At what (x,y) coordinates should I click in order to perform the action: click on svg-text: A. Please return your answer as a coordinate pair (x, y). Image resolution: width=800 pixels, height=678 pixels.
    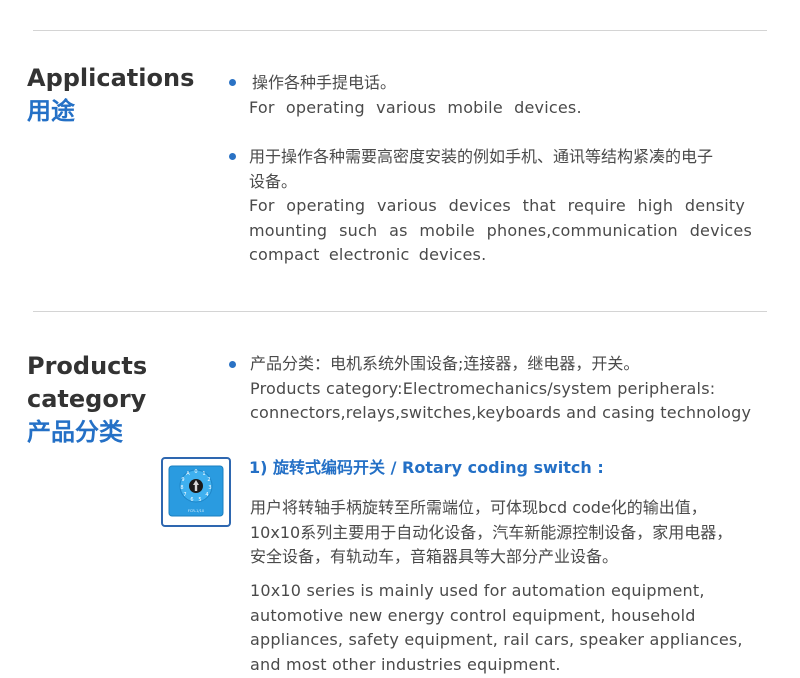
    Looking at the image, I should click on (188, 474).